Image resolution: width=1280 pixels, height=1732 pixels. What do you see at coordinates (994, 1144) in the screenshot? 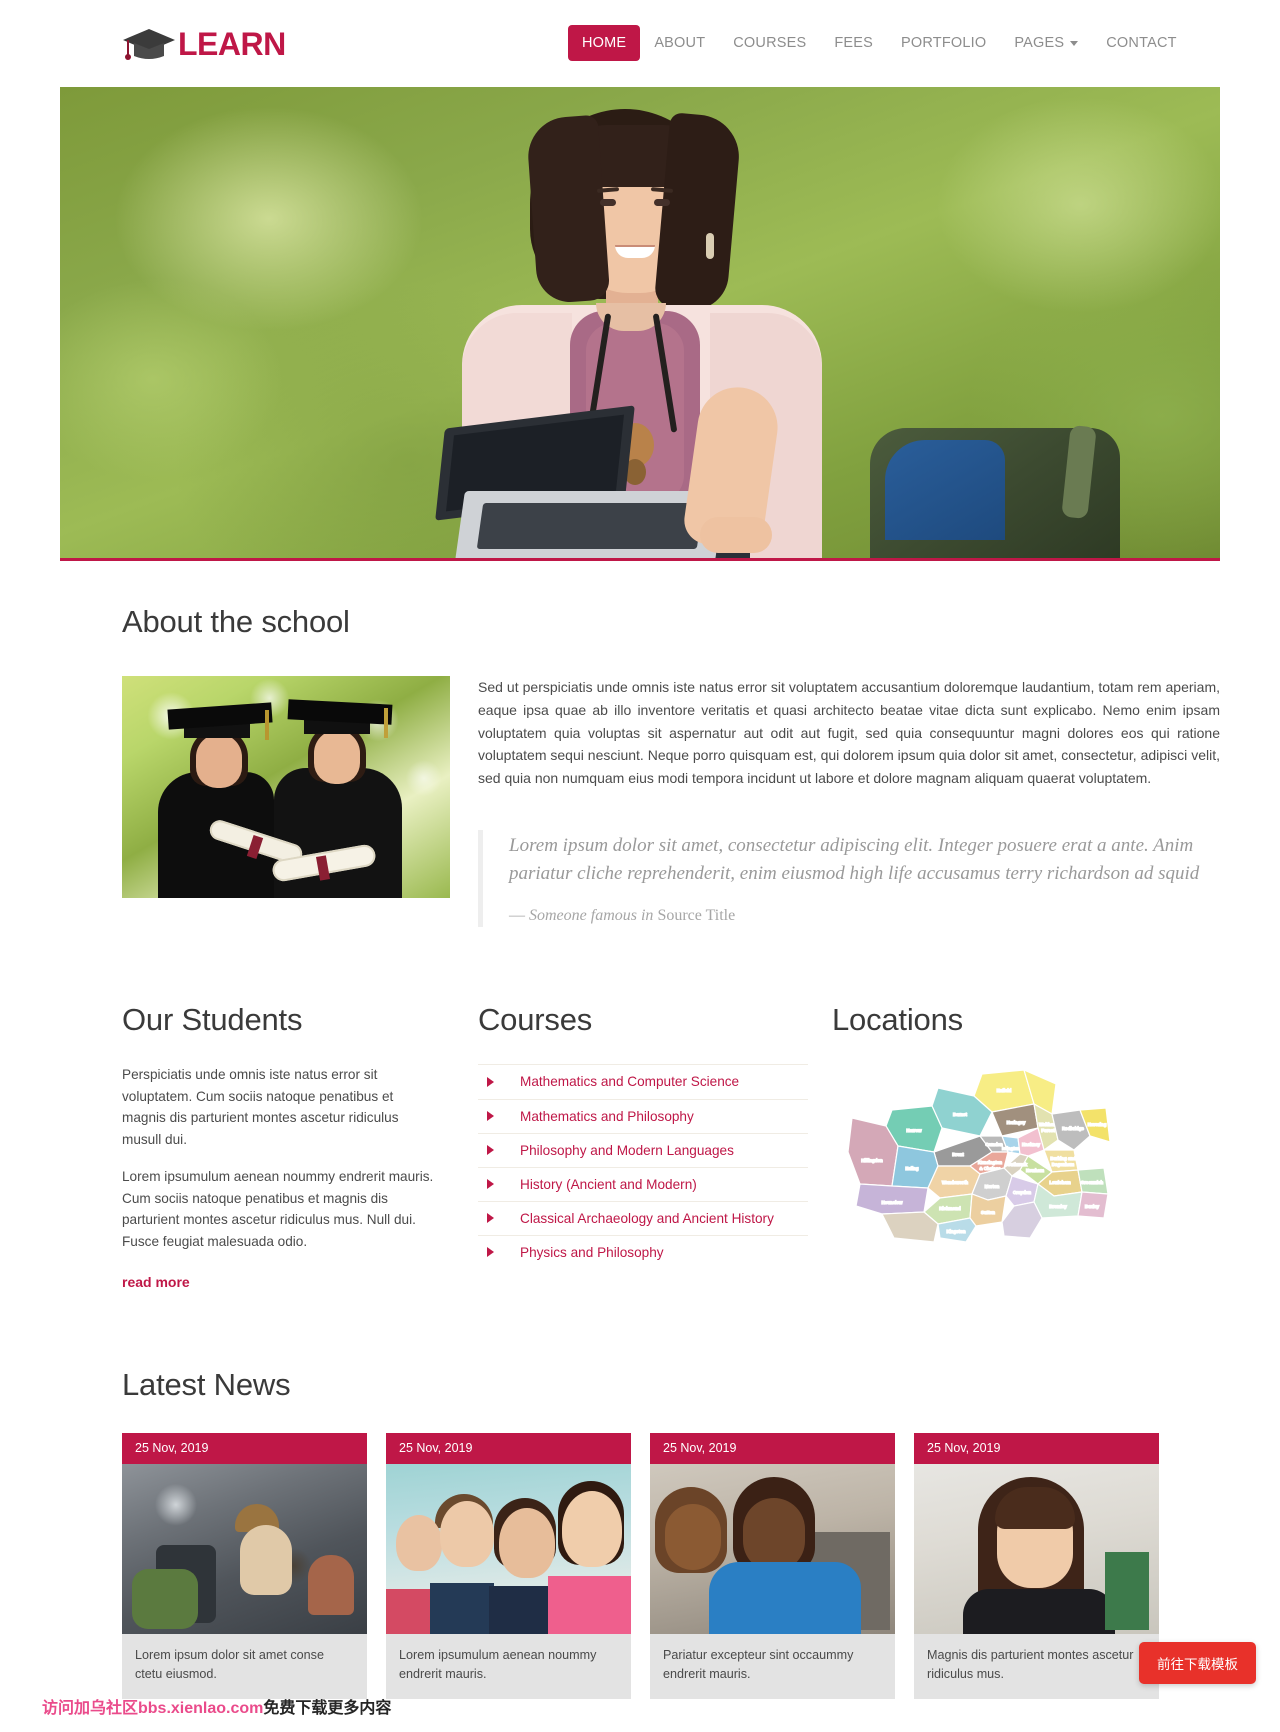
I see `svg-text: Camden` at bounding box center [994, 1144].